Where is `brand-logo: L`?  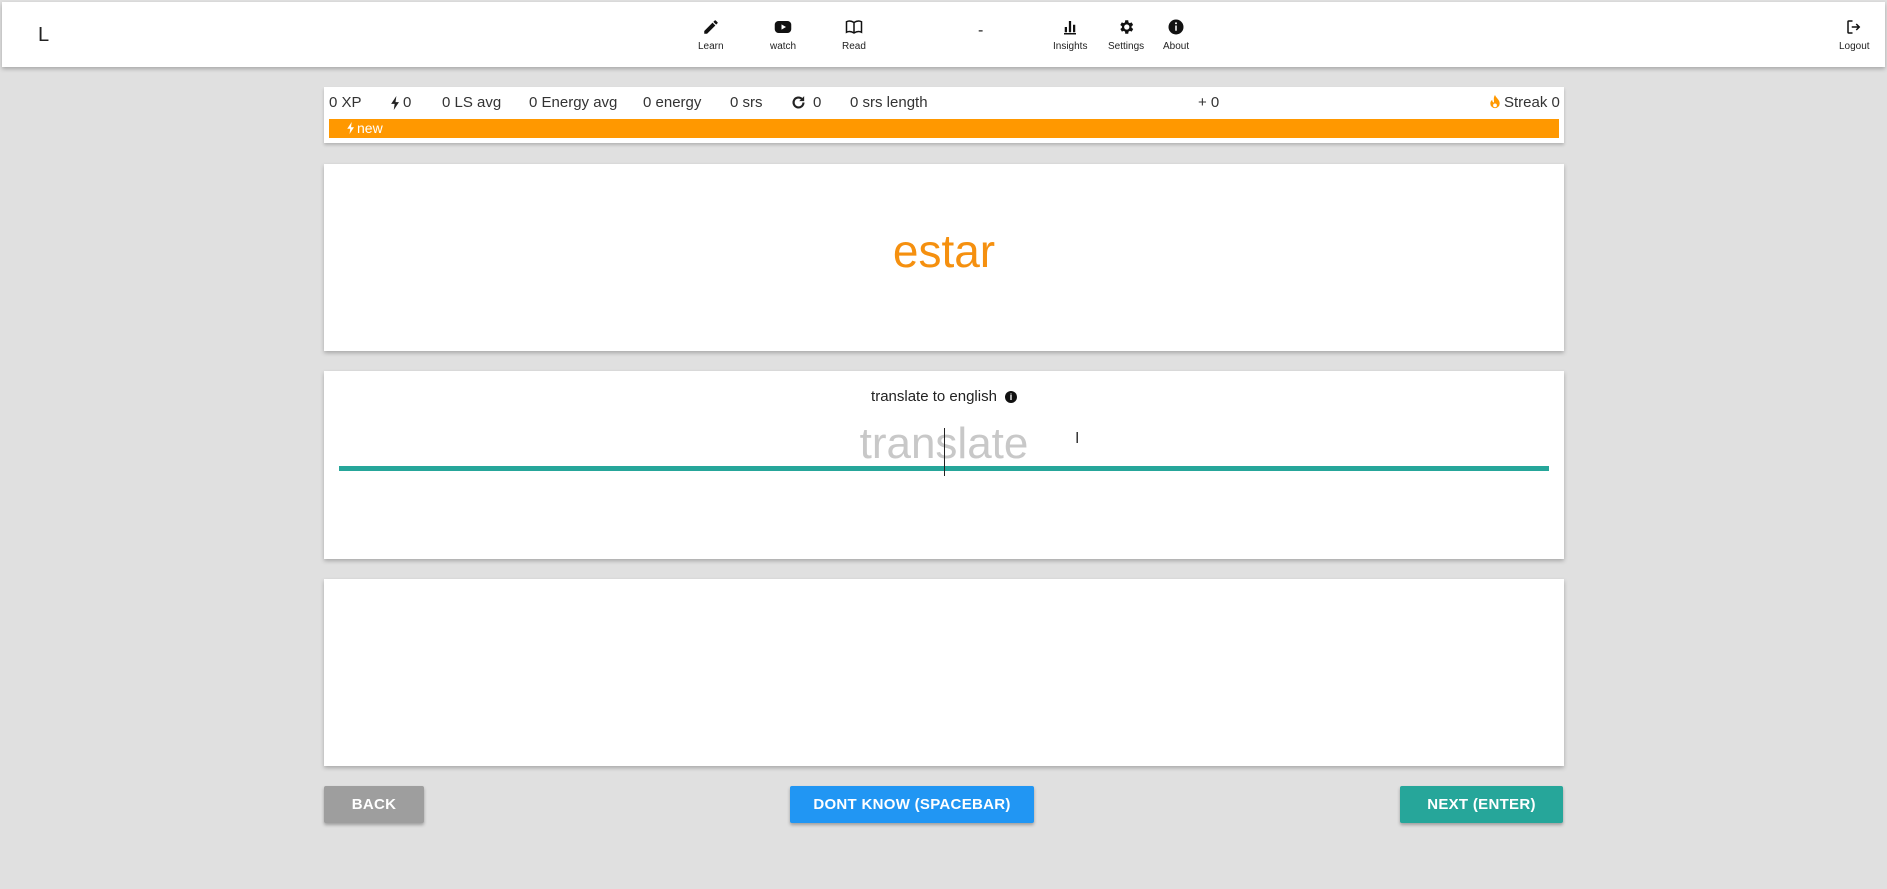
brand-logo: L is located at coordinates (43, 35).